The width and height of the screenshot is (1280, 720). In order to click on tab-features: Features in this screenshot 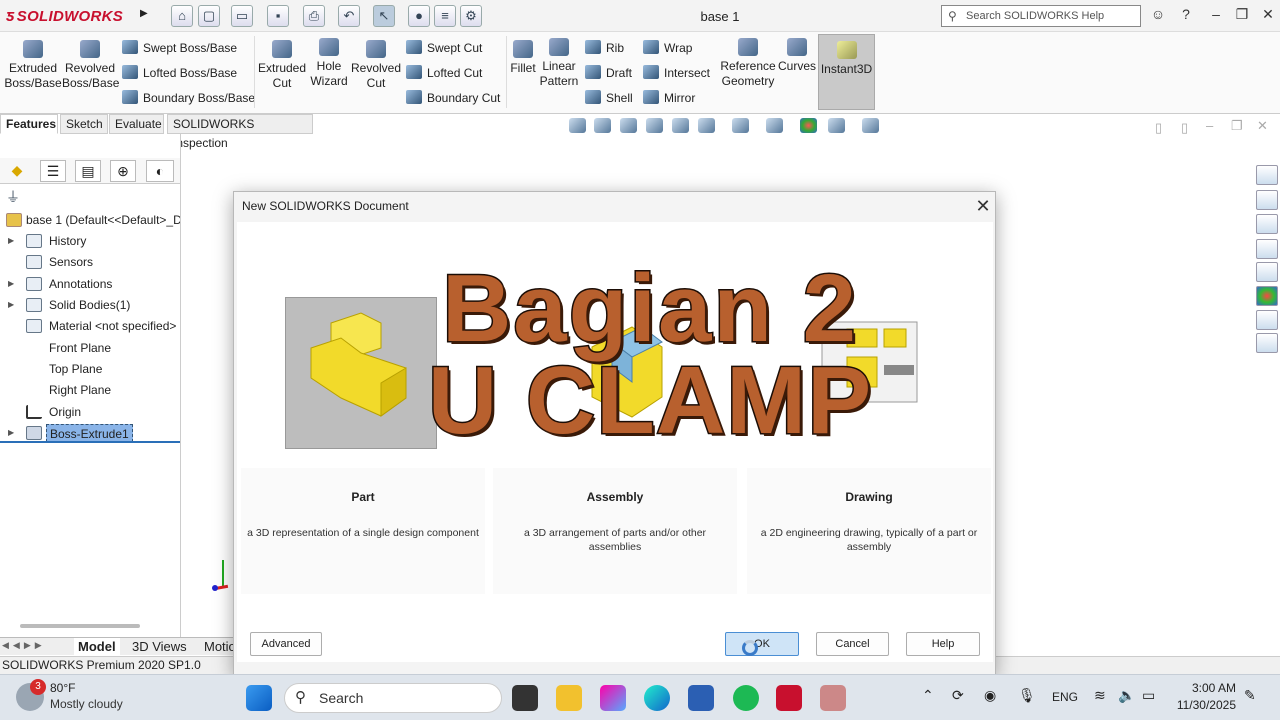, I will do `click(29, 124)`.